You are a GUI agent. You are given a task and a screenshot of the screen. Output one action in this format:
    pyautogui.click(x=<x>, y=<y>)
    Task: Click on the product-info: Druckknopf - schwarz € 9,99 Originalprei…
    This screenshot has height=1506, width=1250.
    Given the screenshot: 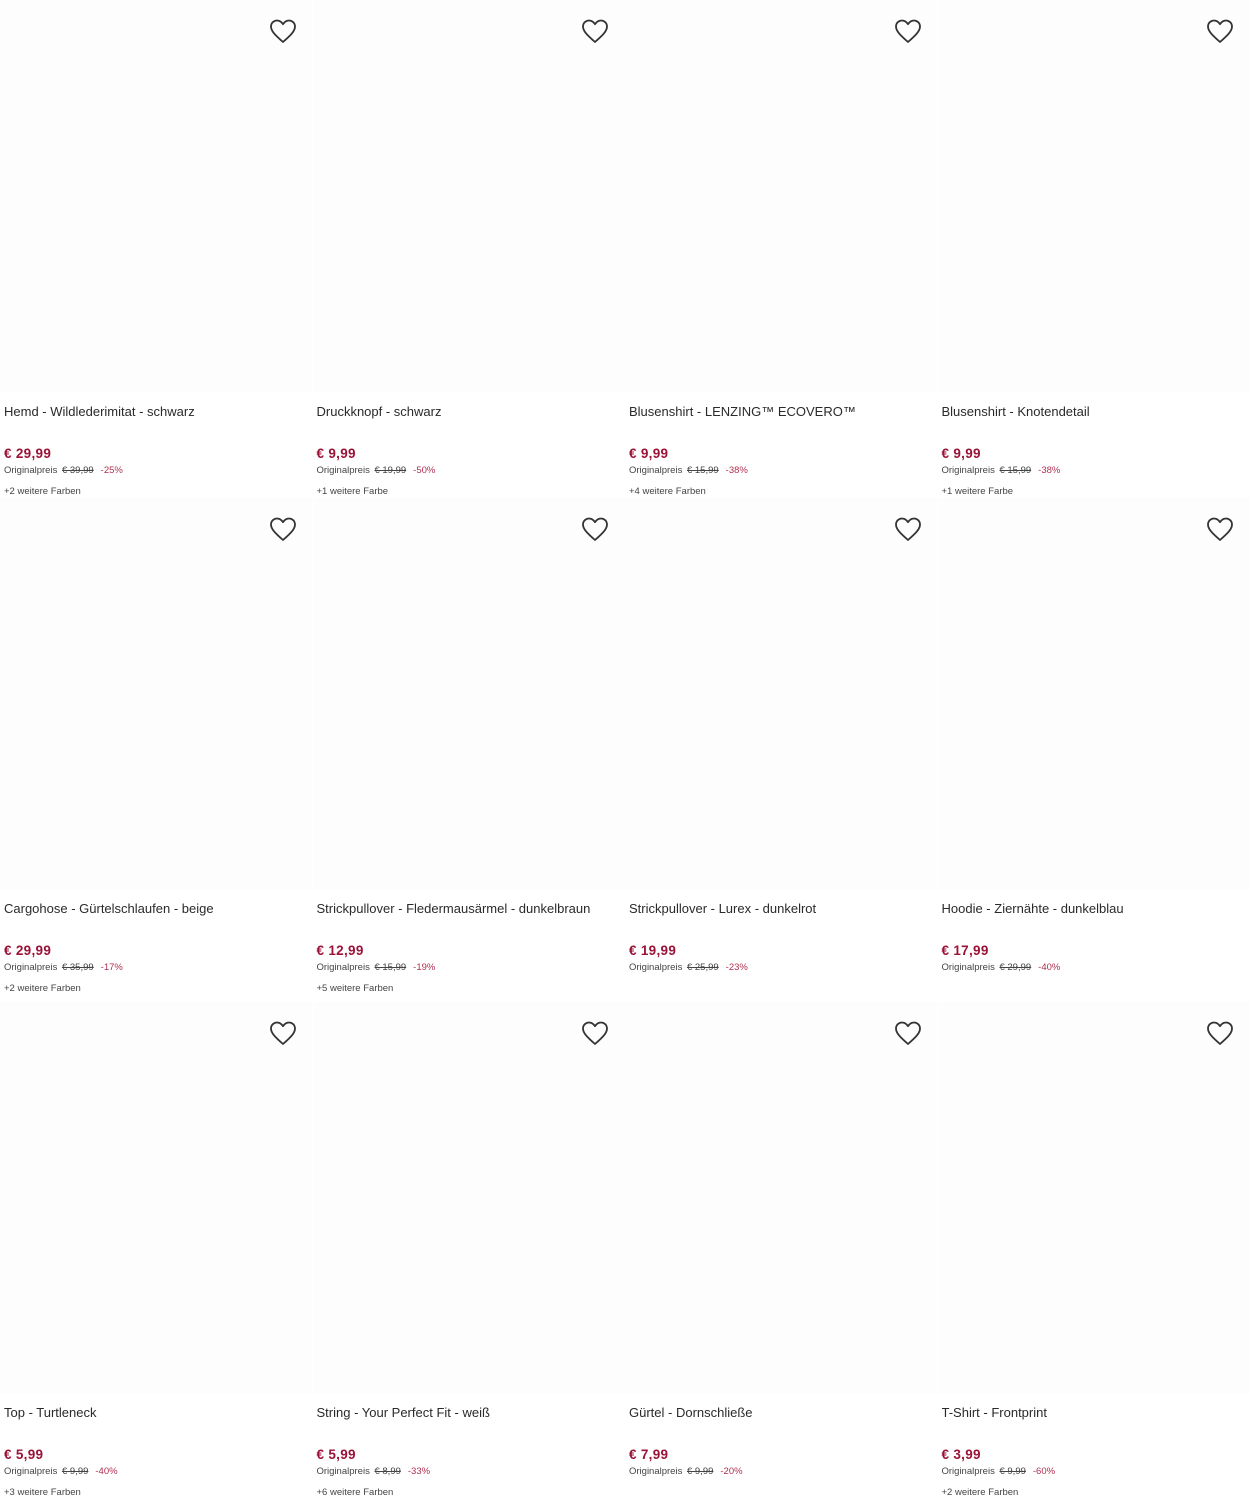 What is the action you would take?
    pyautogui.click(x=469, y=451)
    